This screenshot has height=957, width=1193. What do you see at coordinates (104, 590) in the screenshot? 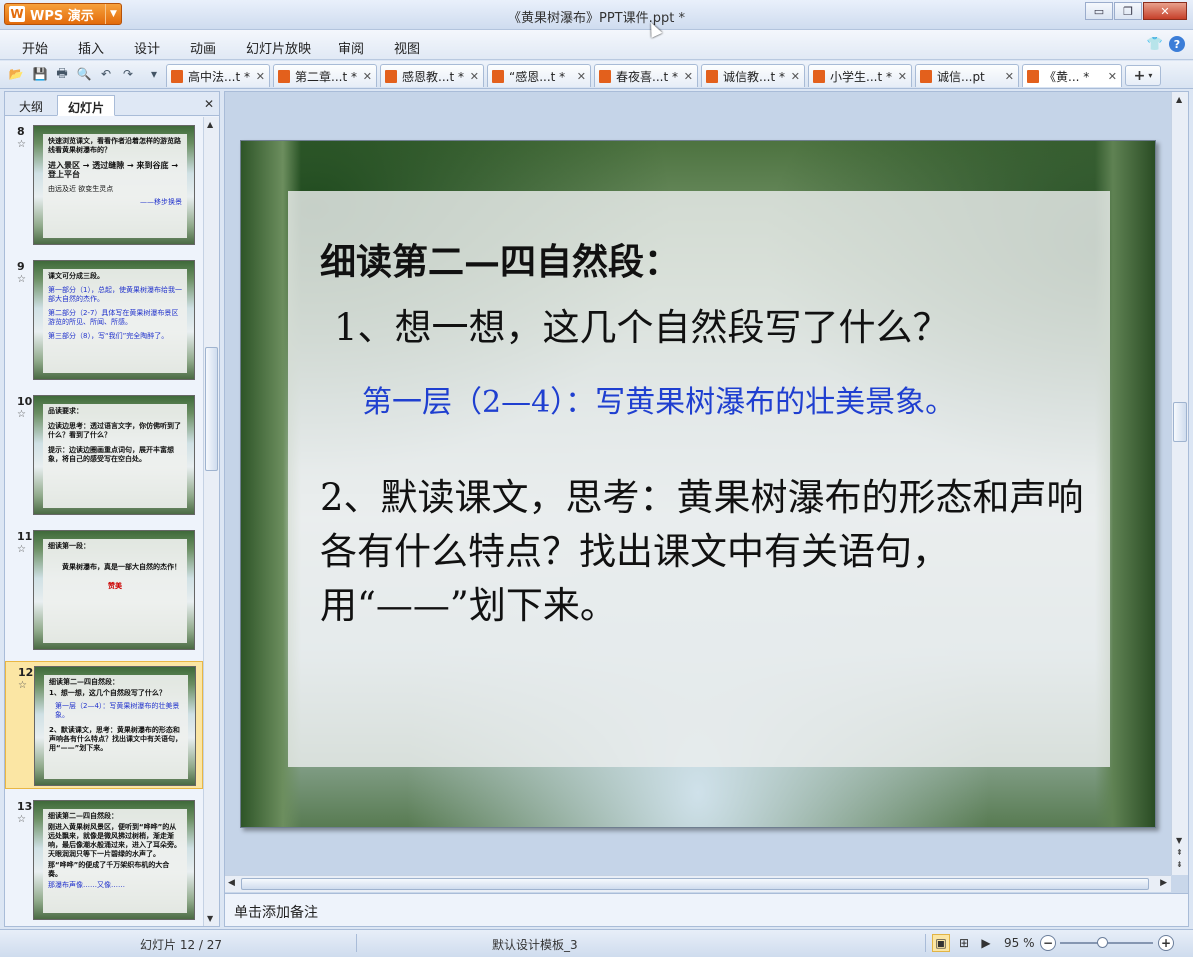
I see `slide-thumbnail-11: 11 ☆ 细读第一段： 黄果树瀑布，真是一部大自然的杰作！ 赞美` at bounding box center [104, 590].